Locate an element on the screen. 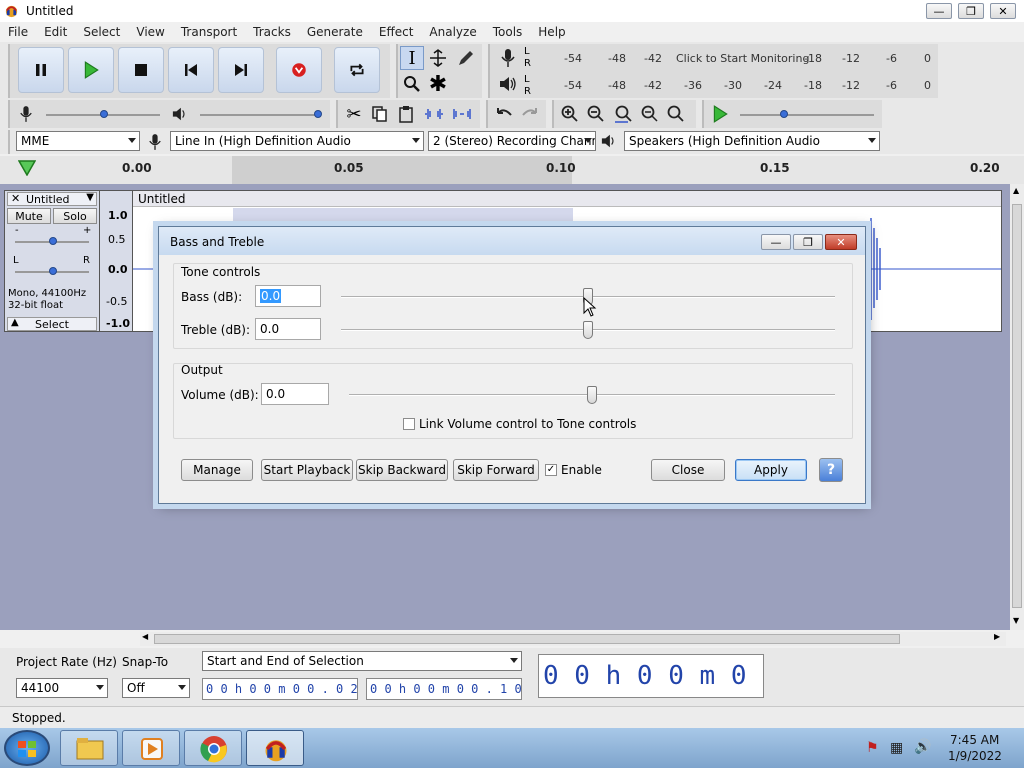 The height and width of the screenshot is (768, 1024). close-track-icon: ✕ is located at coordinates (15, 198).